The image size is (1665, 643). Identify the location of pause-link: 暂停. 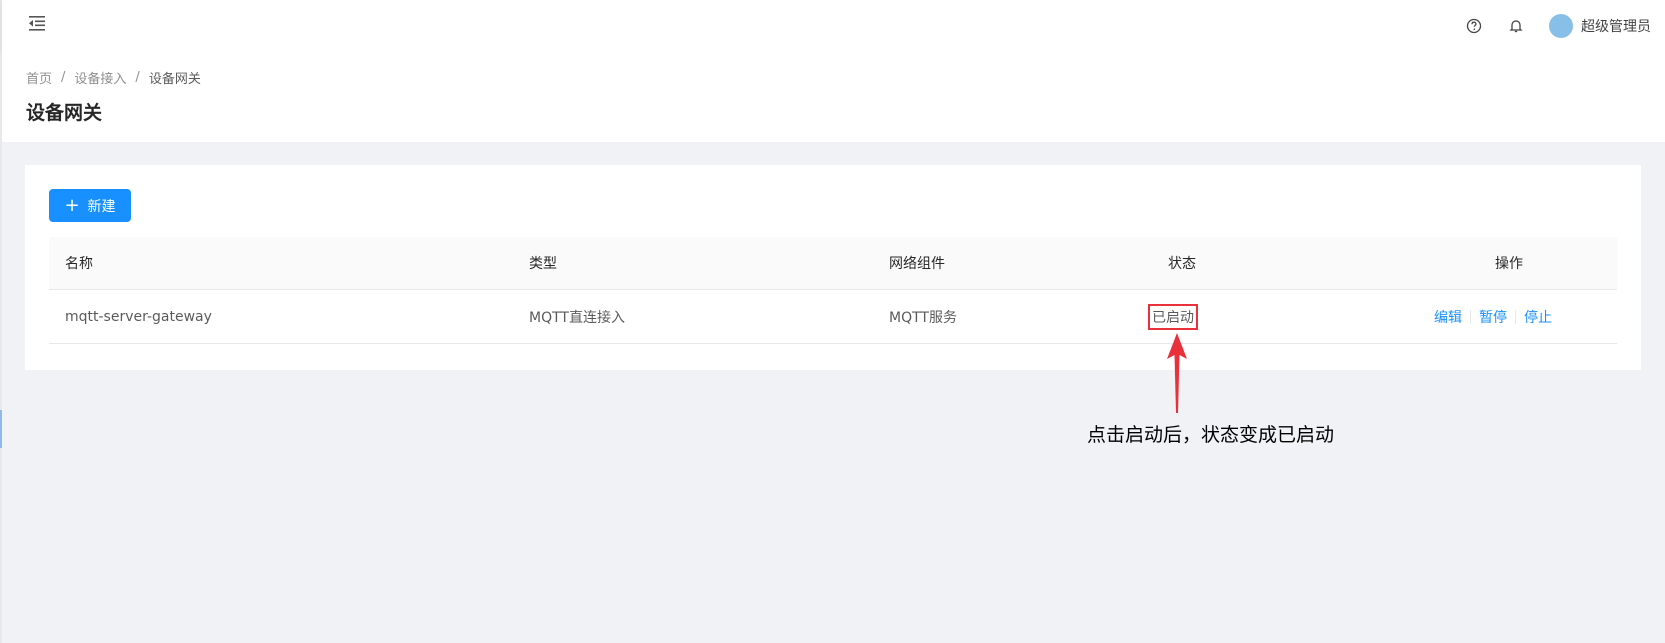
(1493, 317).